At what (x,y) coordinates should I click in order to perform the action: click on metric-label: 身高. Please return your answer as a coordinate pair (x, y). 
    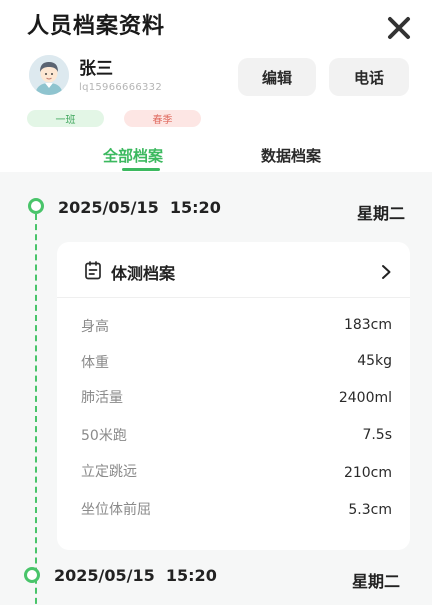
    Looking at the image, I should click on (95, 327).